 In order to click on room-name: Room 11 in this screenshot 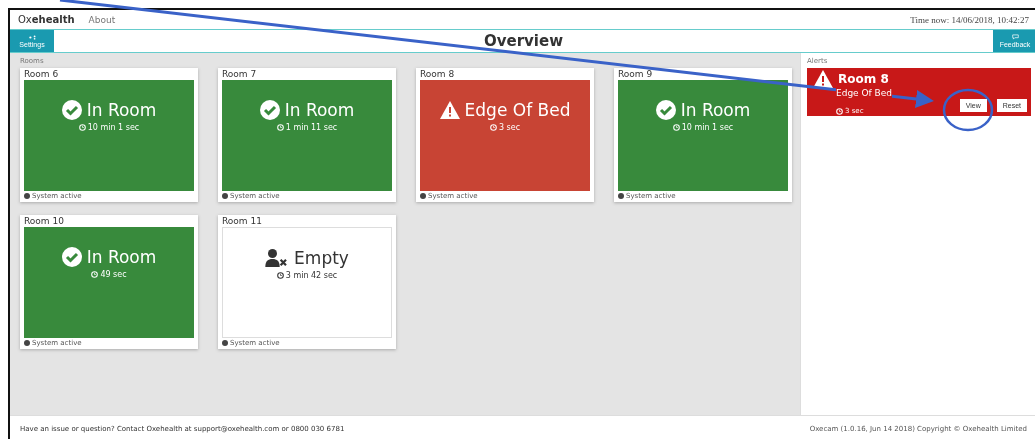, I will do `click(242, 221)`.